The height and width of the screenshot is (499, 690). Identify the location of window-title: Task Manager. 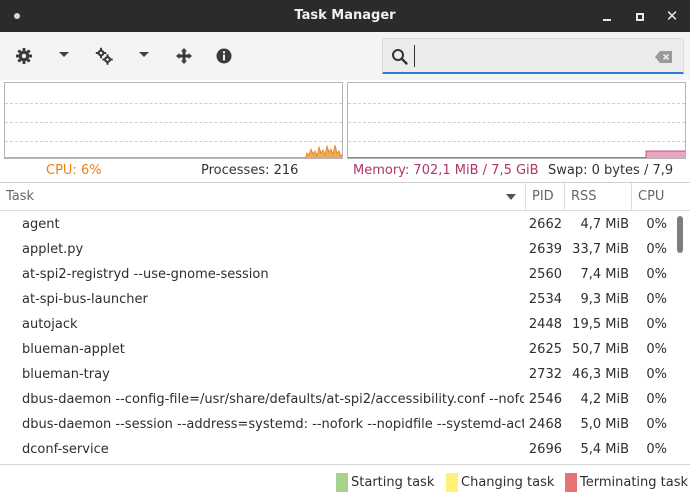
(345, 15).